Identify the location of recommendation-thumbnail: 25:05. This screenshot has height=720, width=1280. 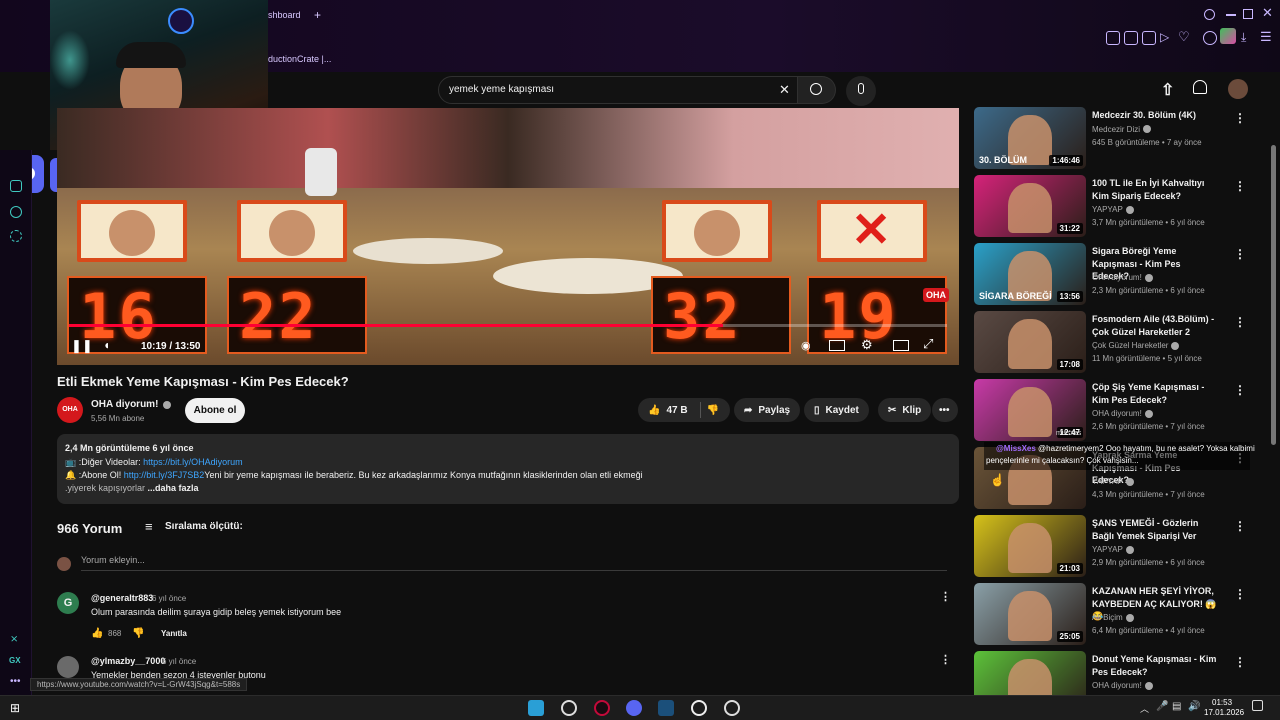
(1030, 614).